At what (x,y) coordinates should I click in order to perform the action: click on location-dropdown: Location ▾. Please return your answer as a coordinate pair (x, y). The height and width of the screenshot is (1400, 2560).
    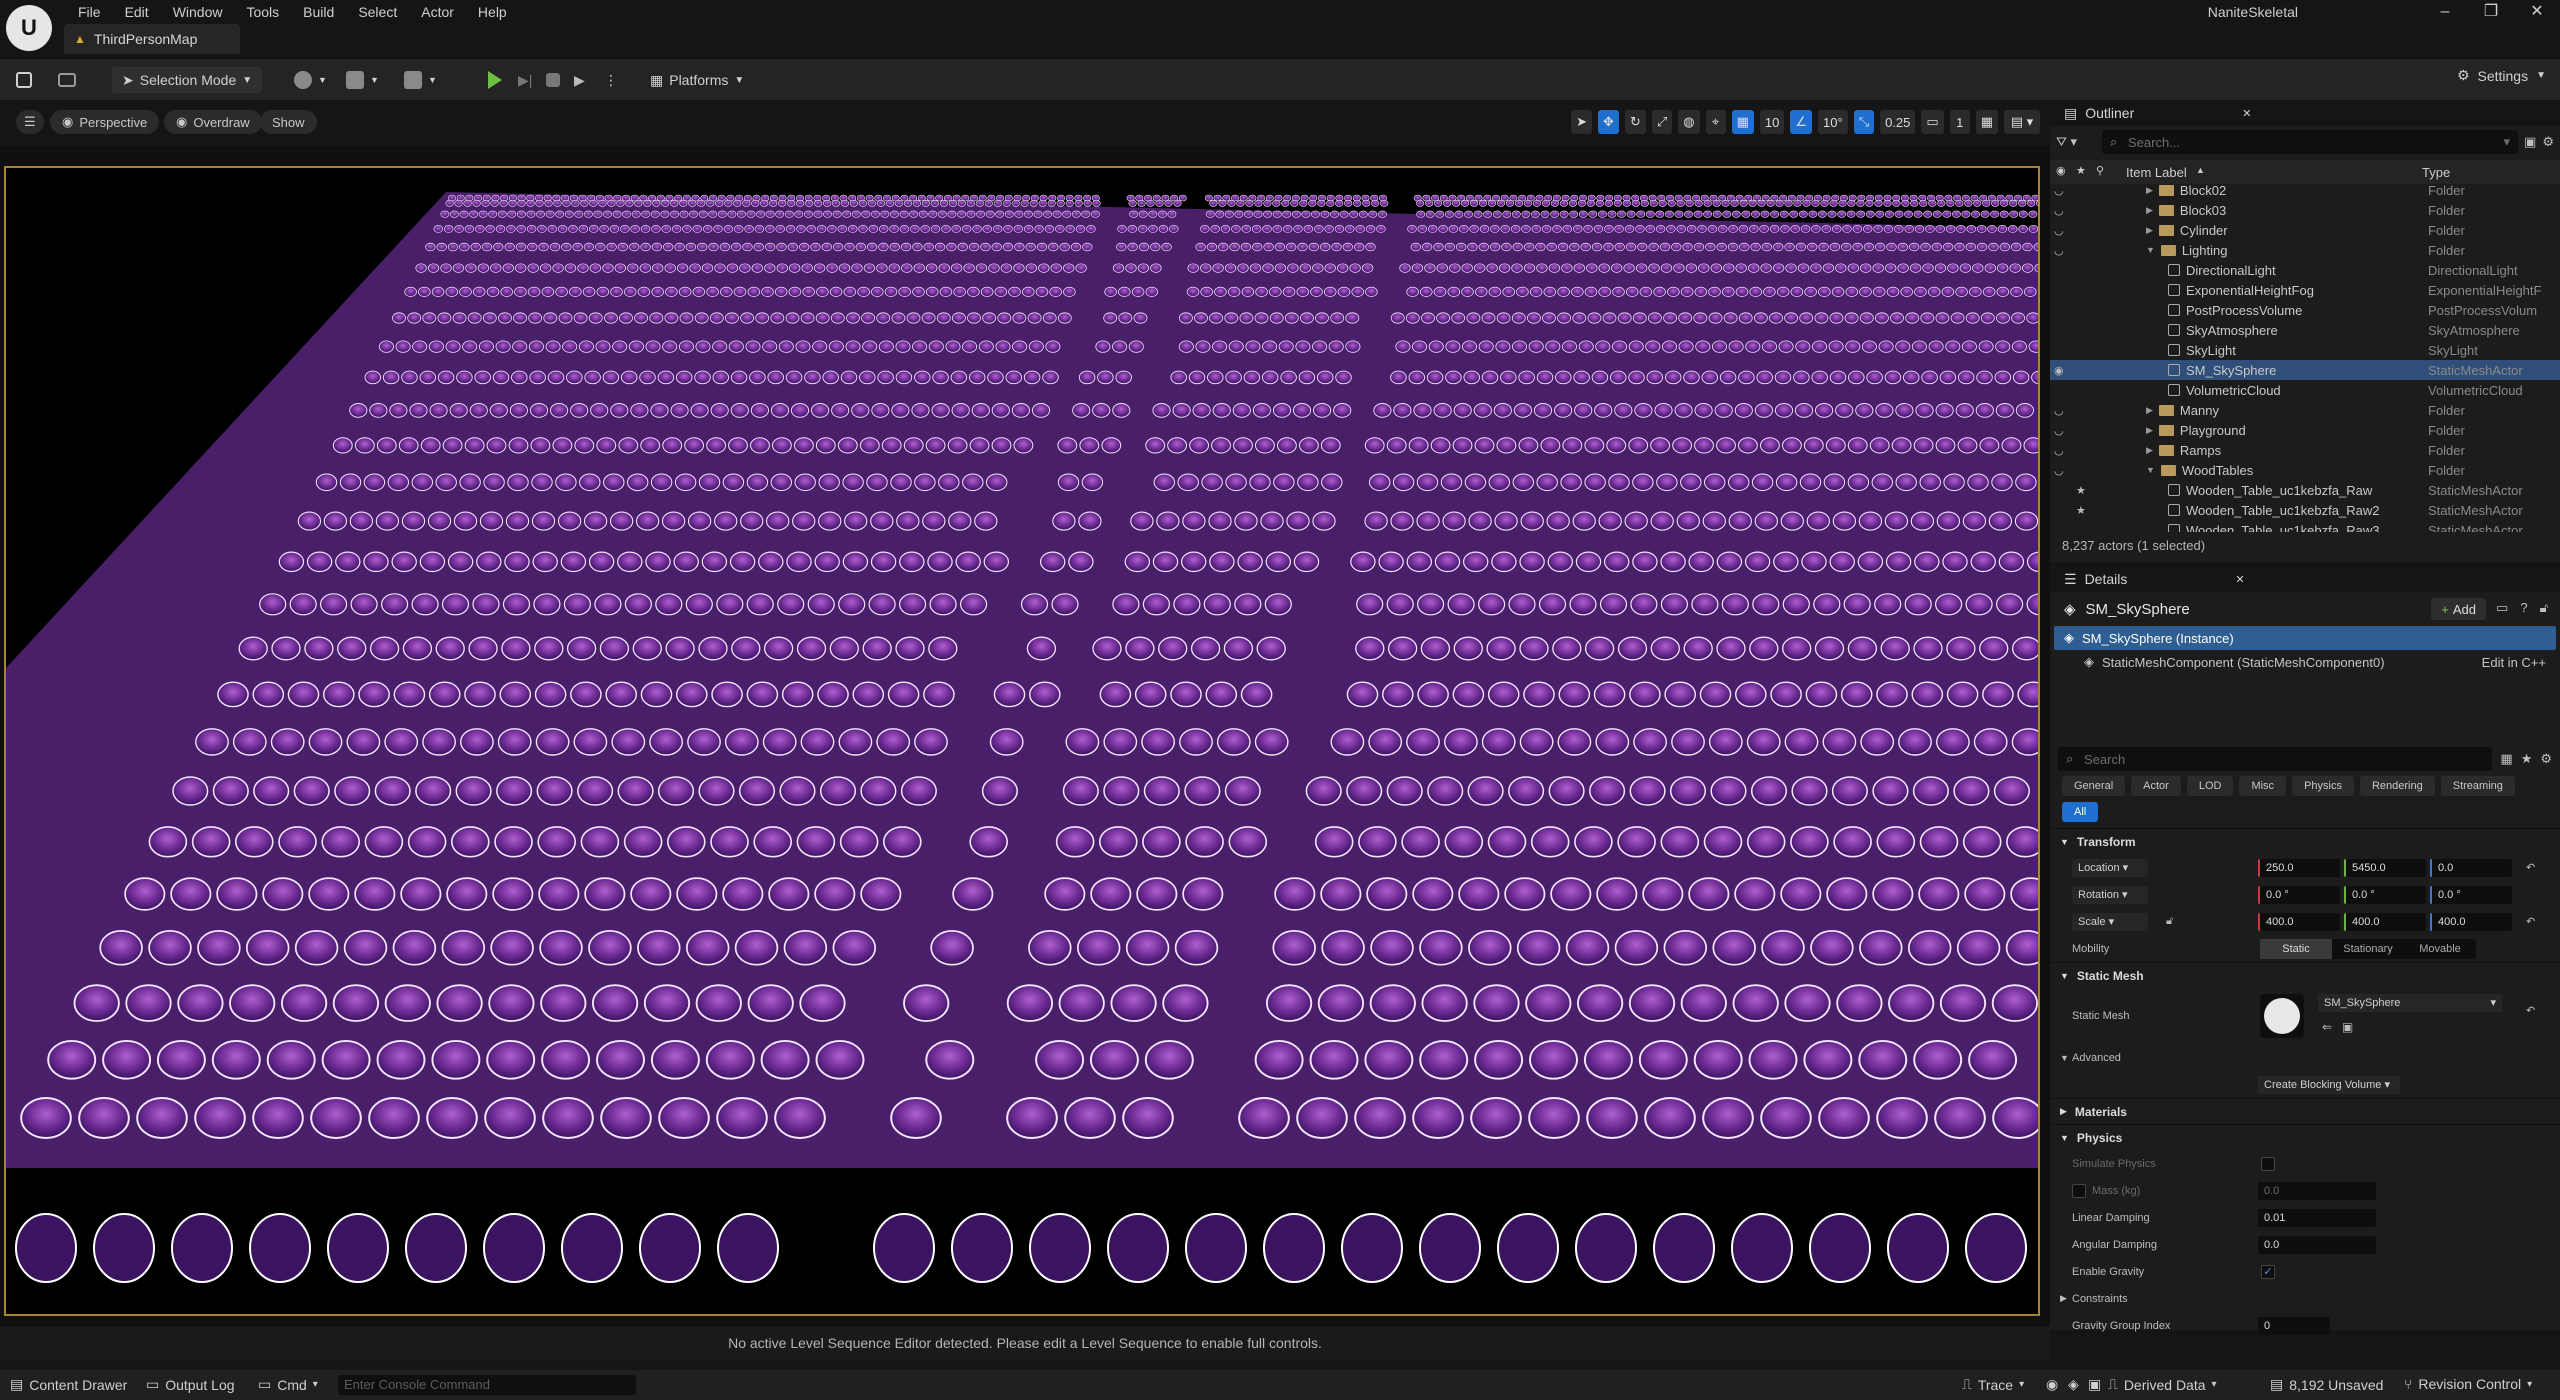
    Looking at the image, I should click on (2110, 867).